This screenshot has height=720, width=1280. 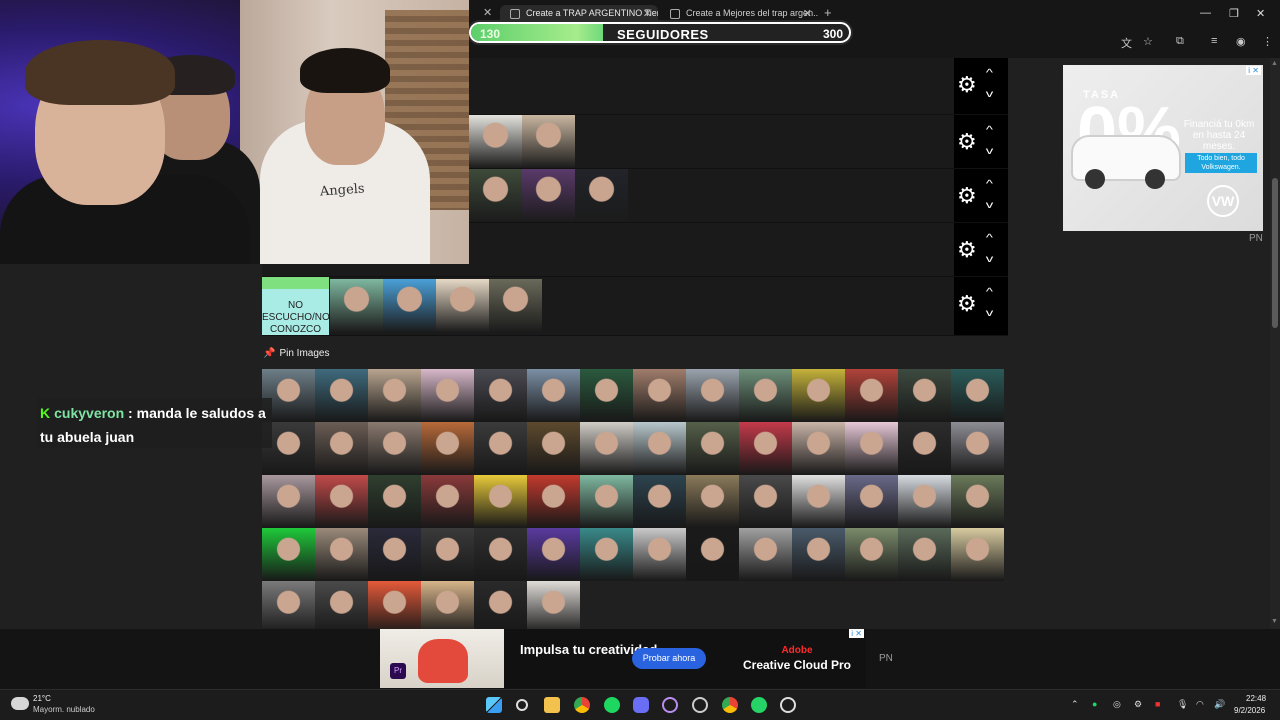 What do you see at coordinates (612, 705) in the screenshot?
I see `spotify-icon` at bounding box center [612, 705].